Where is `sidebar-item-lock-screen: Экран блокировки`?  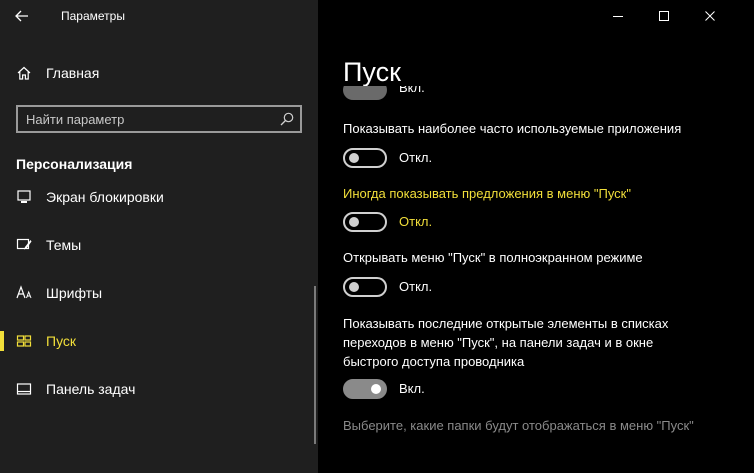
sidebar-item-lock-screen: Экран блокировки is located at coordinates (155, 199).